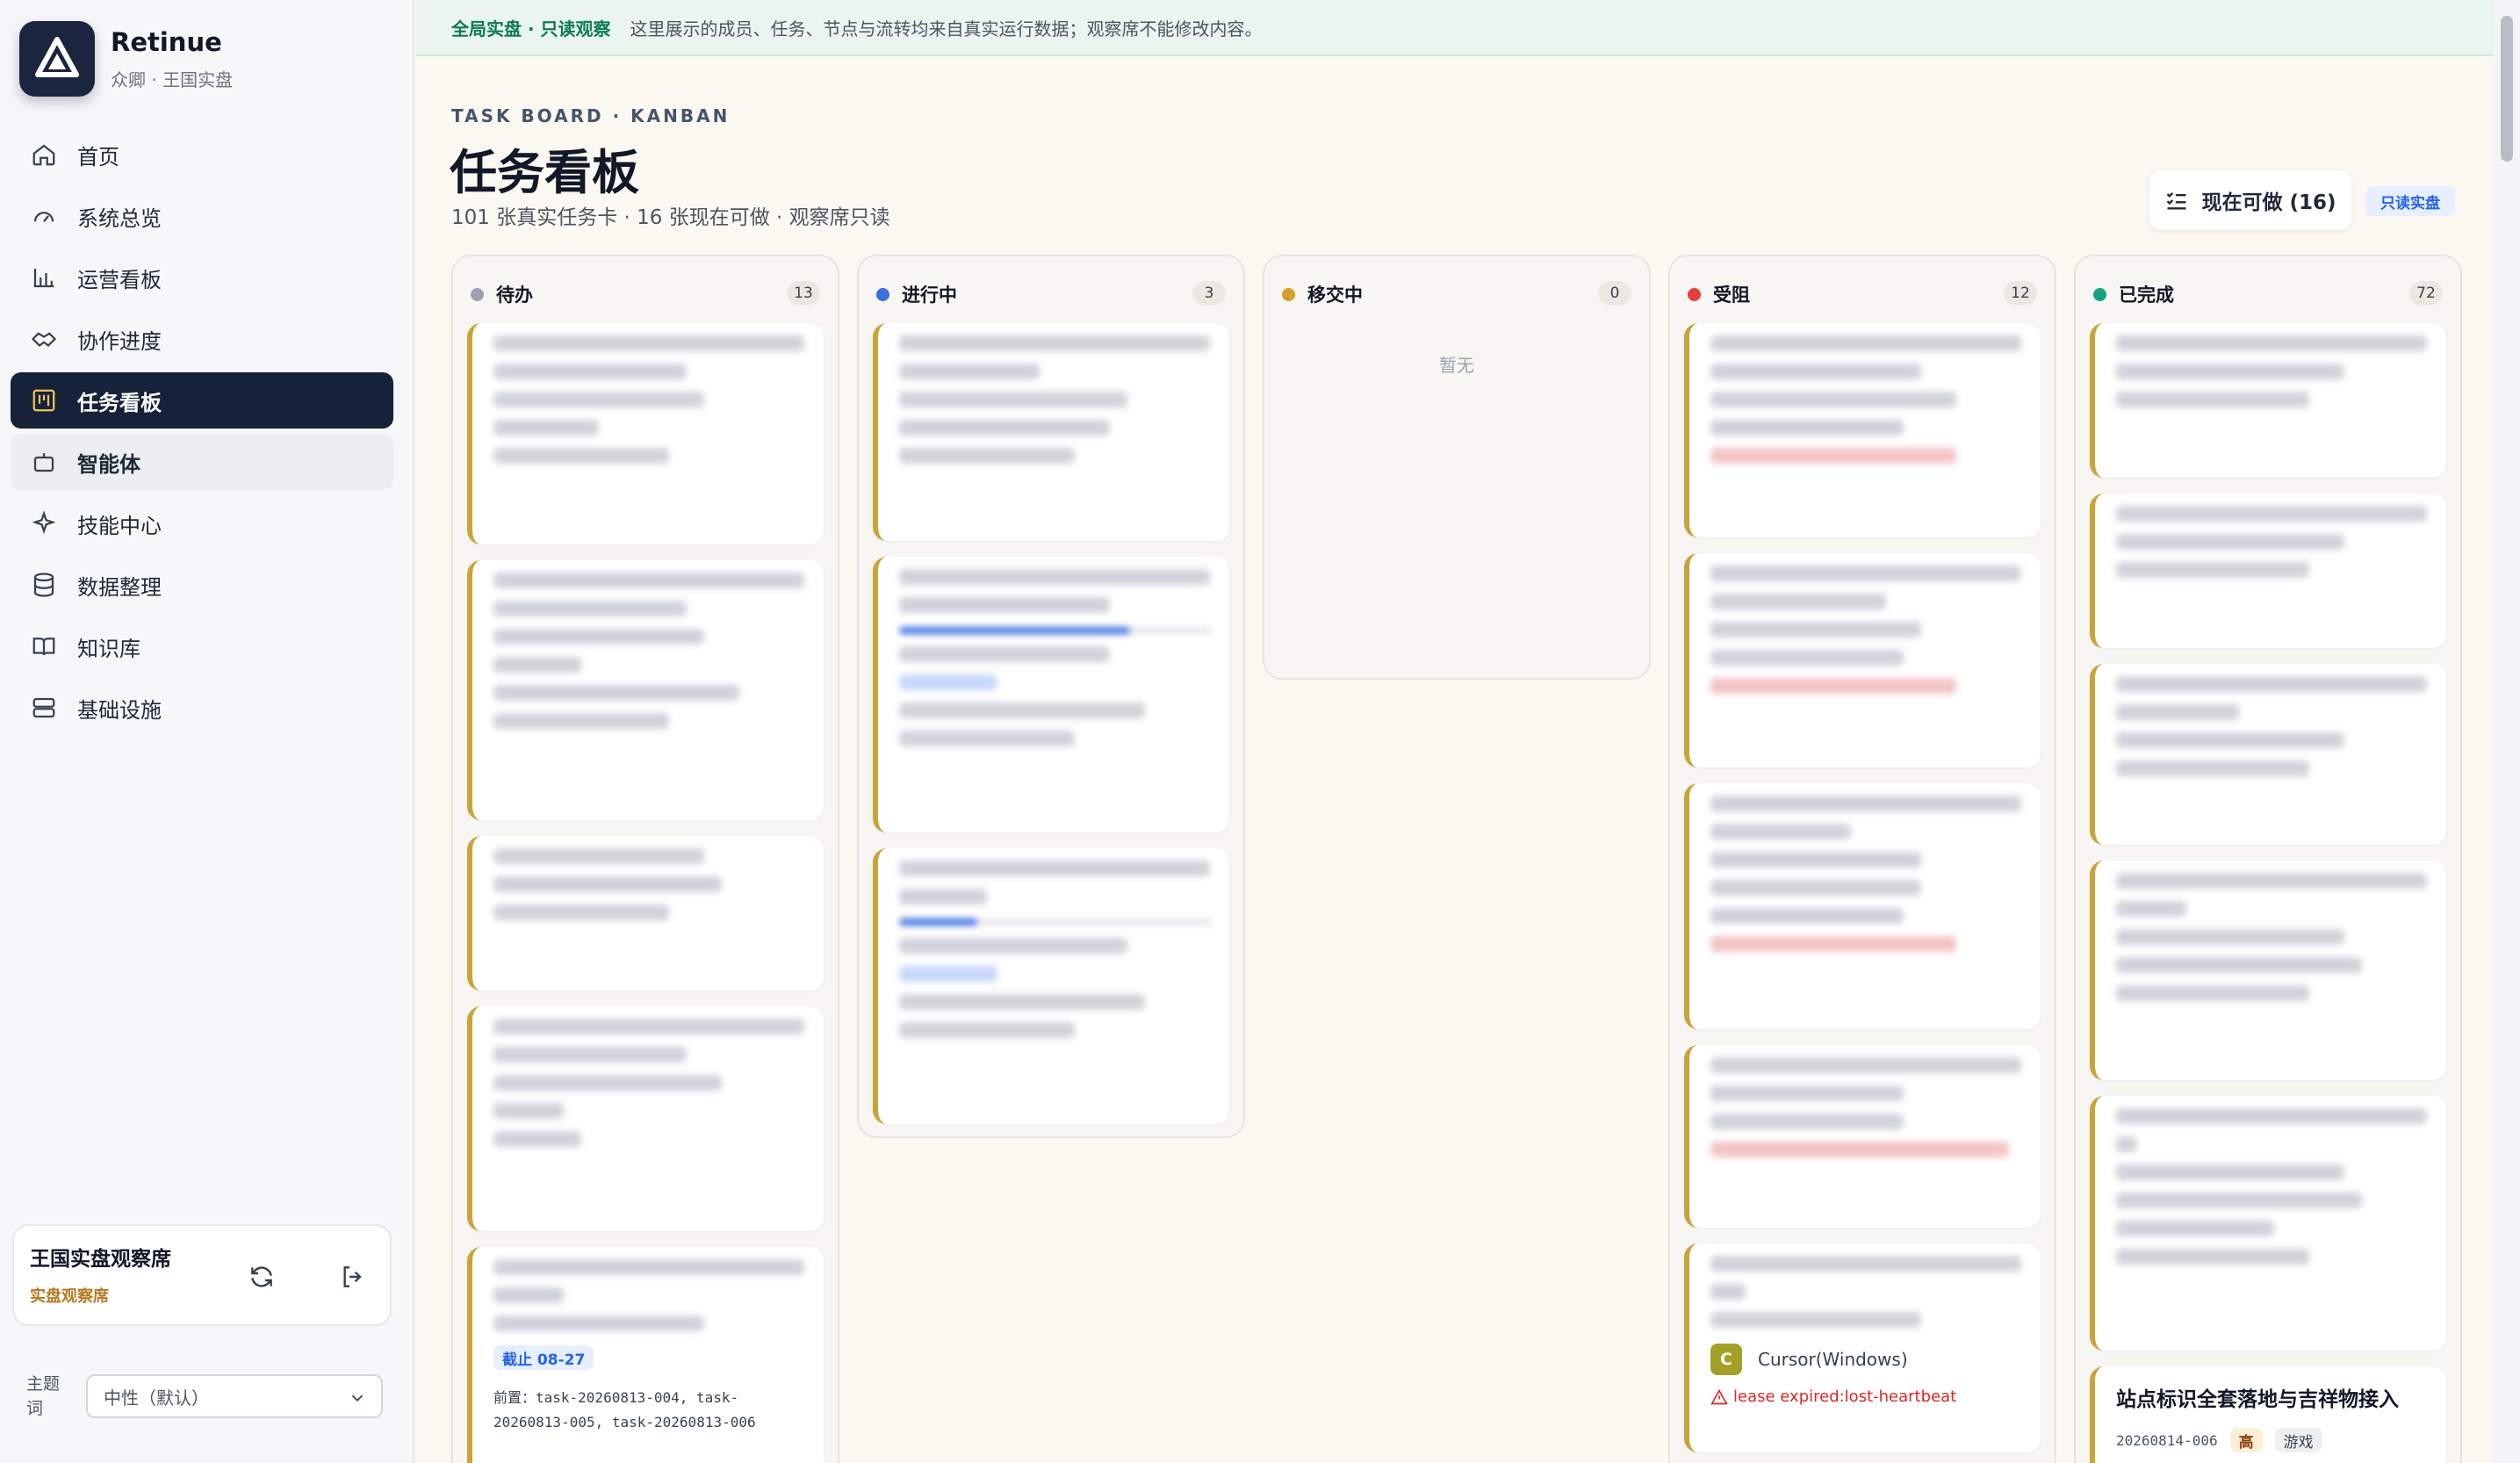  I want to click on nav-label: 系统总览, so click(119, 218).